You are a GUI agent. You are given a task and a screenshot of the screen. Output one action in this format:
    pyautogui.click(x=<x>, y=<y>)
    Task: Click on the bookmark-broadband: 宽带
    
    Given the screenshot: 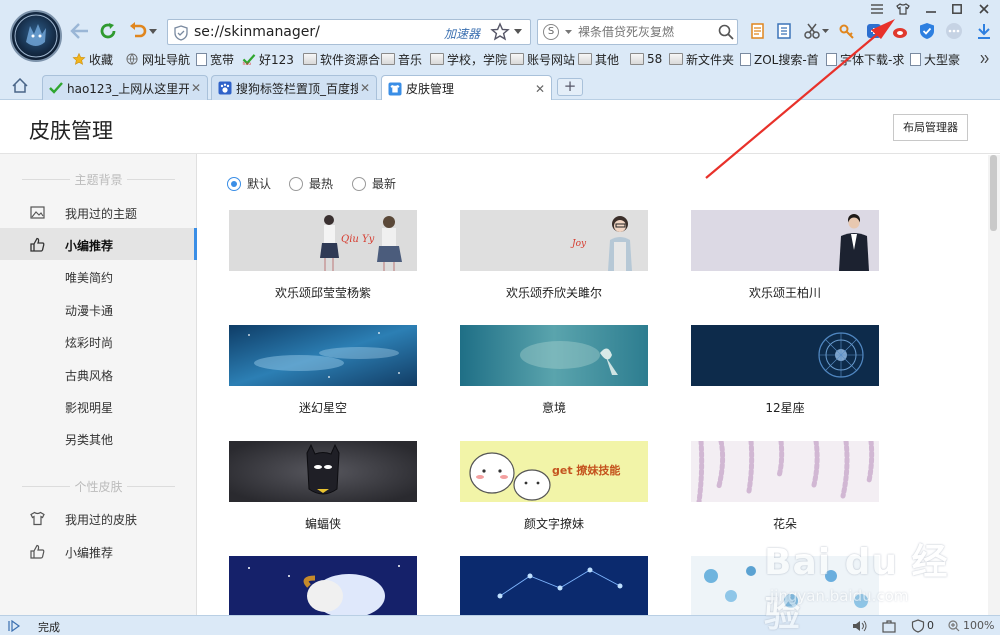 What is the action you would take?
    pyautogui.click(x=215, y=59)
    